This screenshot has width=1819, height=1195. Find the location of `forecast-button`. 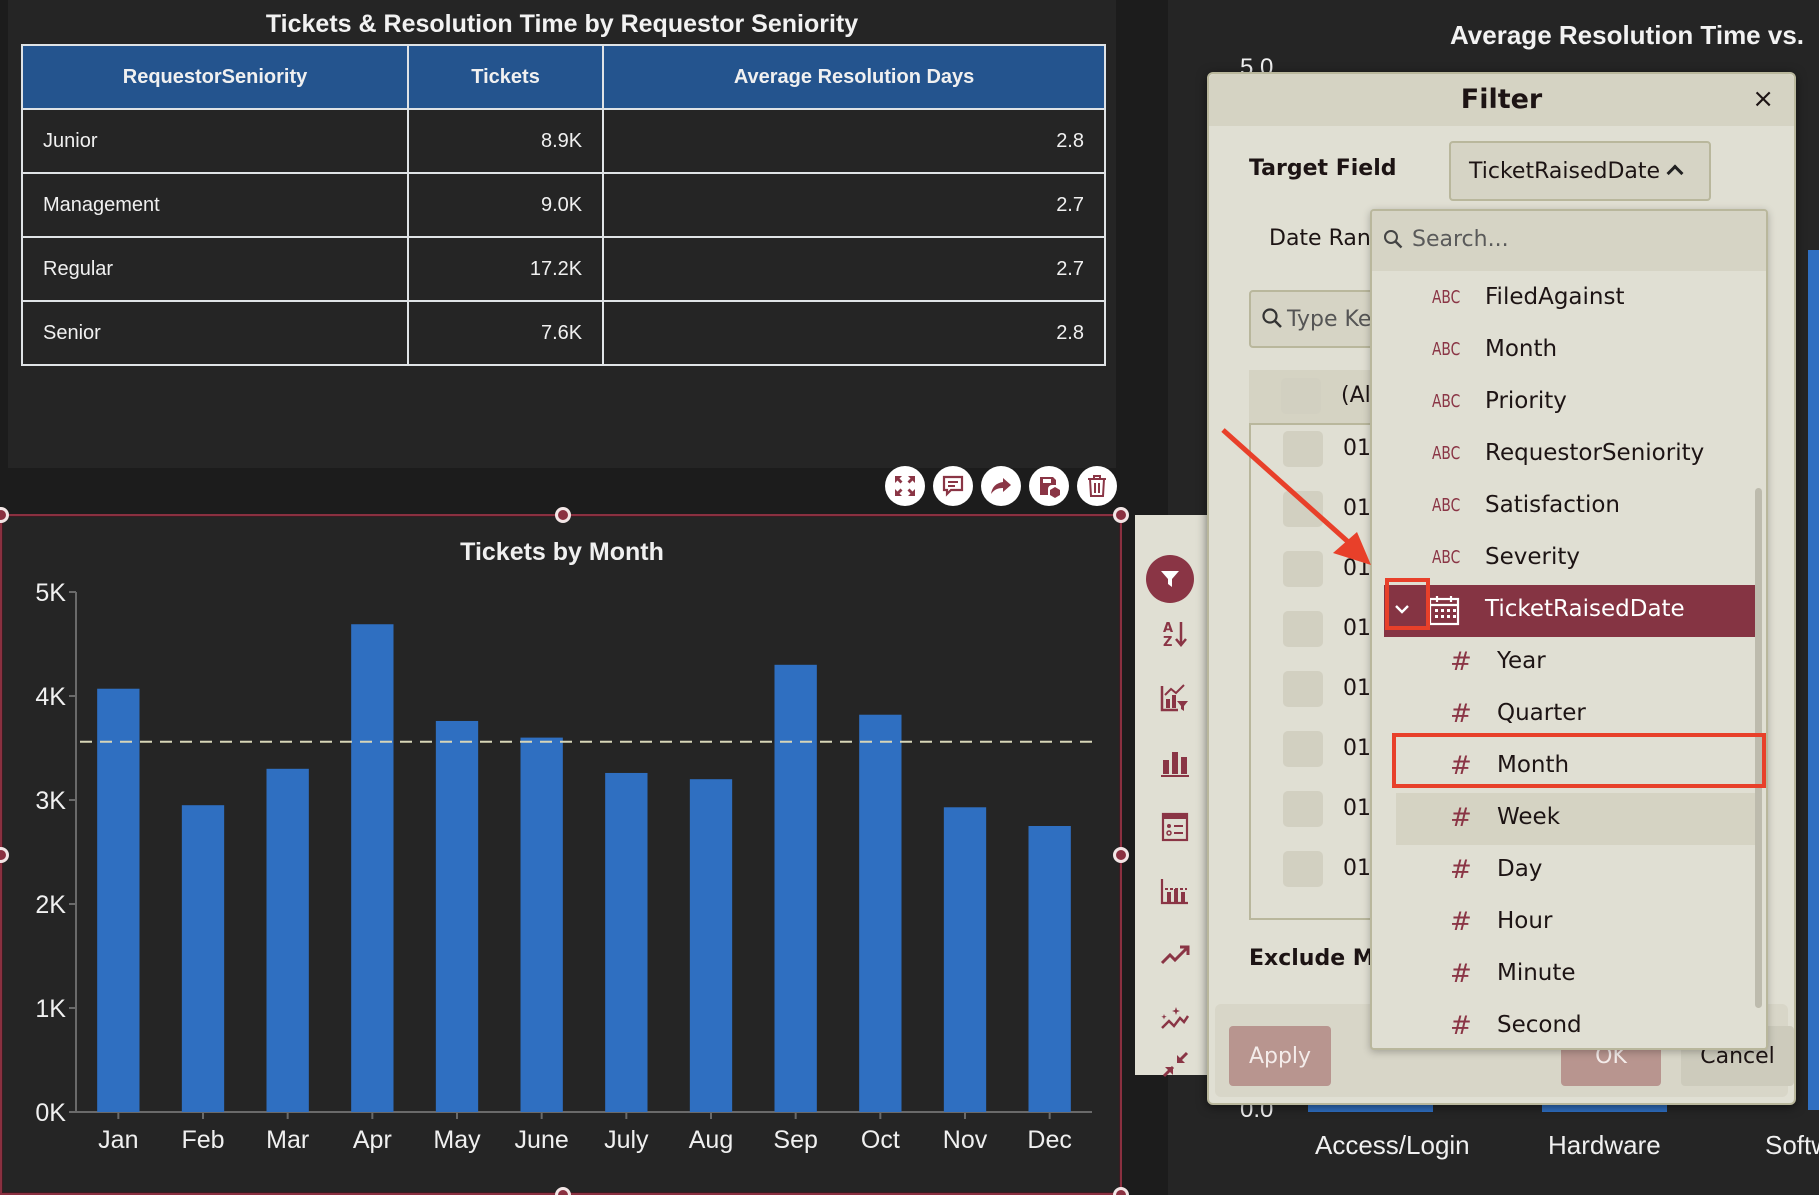

forecast-button is located at coordinates (1175, 1019).